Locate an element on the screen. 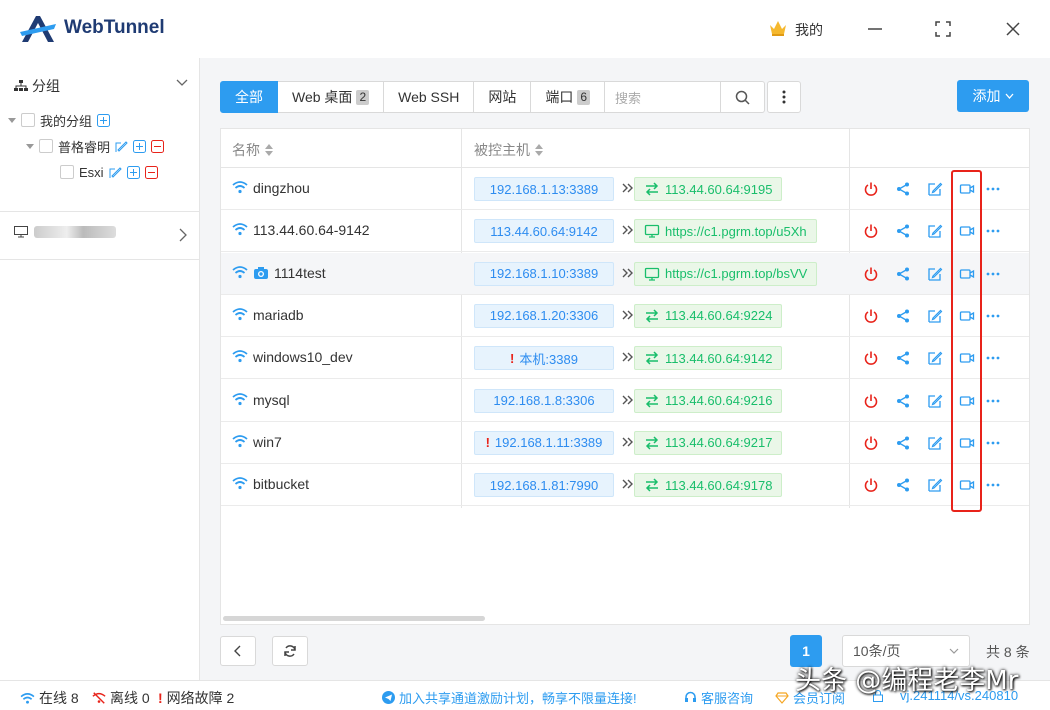 The image size is (1050, 710). tab-web-desktop: Web 桌面 2 is located at coordinates (331, 97).